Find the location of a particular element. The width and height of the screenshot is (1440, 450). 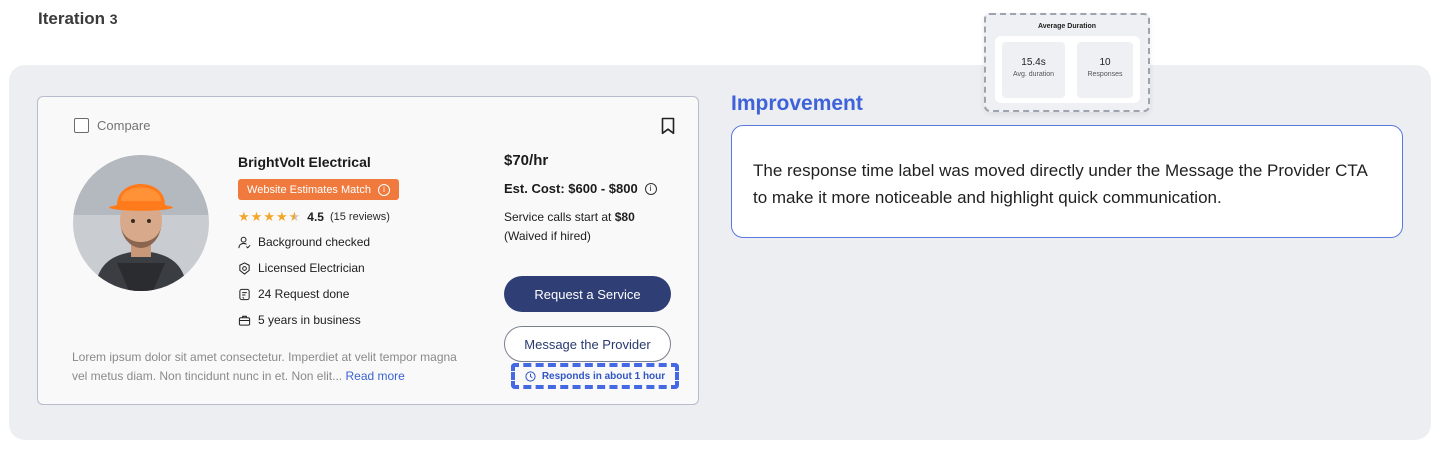

stat-label: Responses is located at coordinates (1105, 74).